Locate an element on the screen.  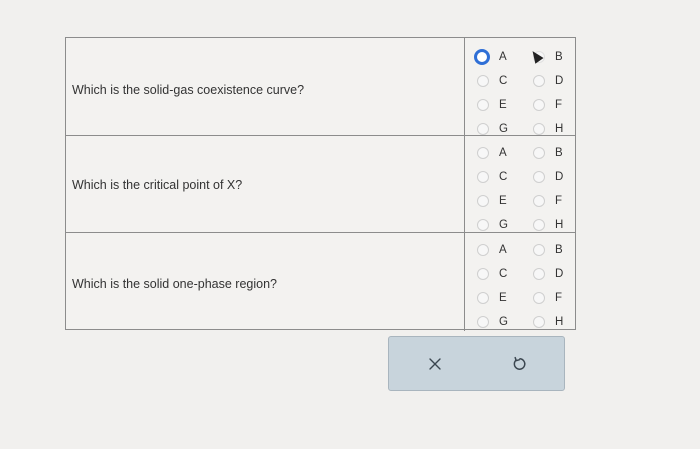
option-radio: H is located at coordinates (558, 323).